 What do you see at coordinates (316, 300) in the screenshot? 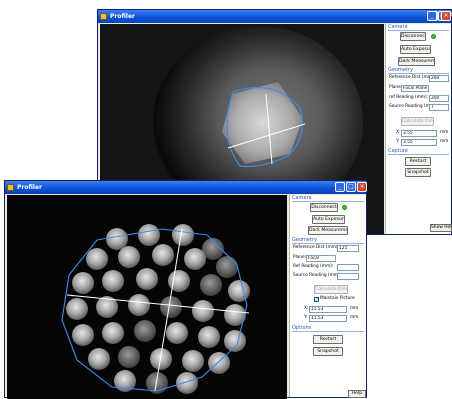
I see `maintain-picture-checkbox: ✓` at bounding box center [316, 300].